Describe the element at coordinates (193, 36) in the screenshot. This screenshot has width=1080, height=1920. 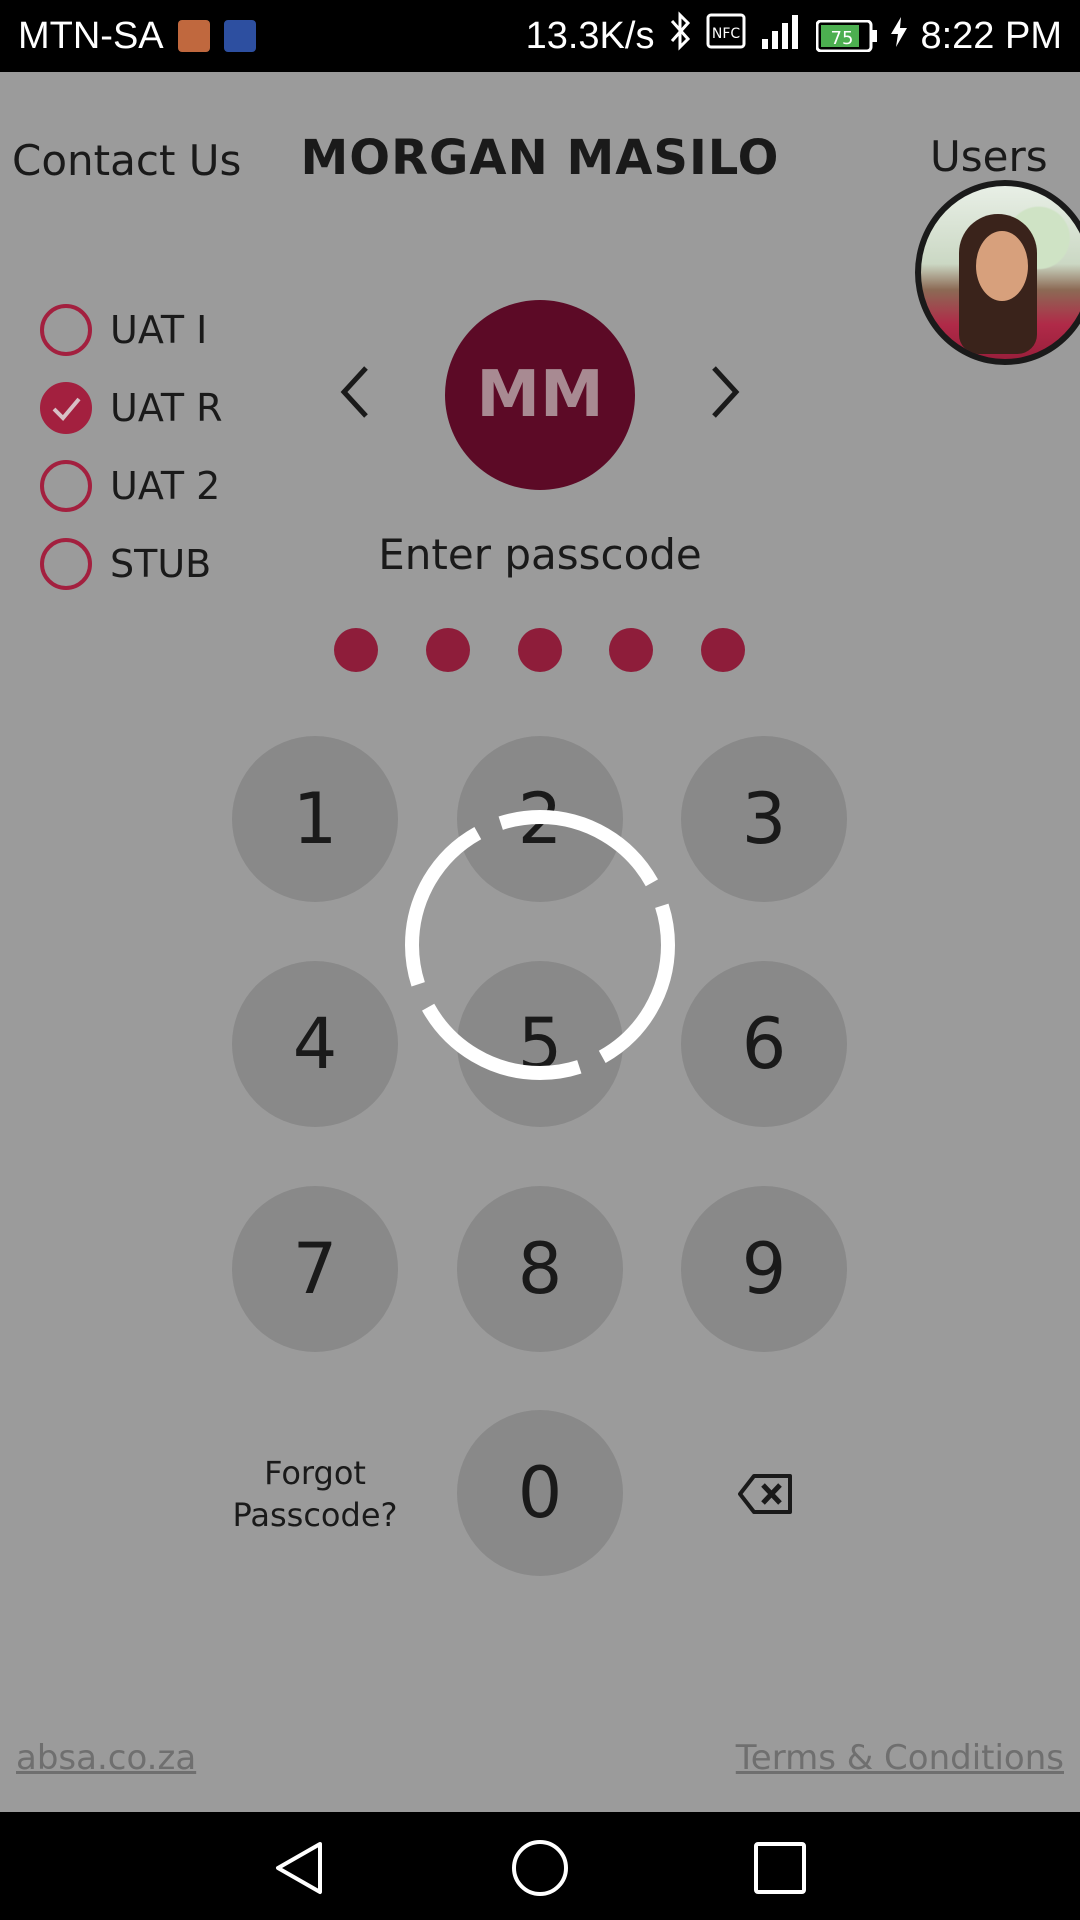
I see `notification-icon` at that location.